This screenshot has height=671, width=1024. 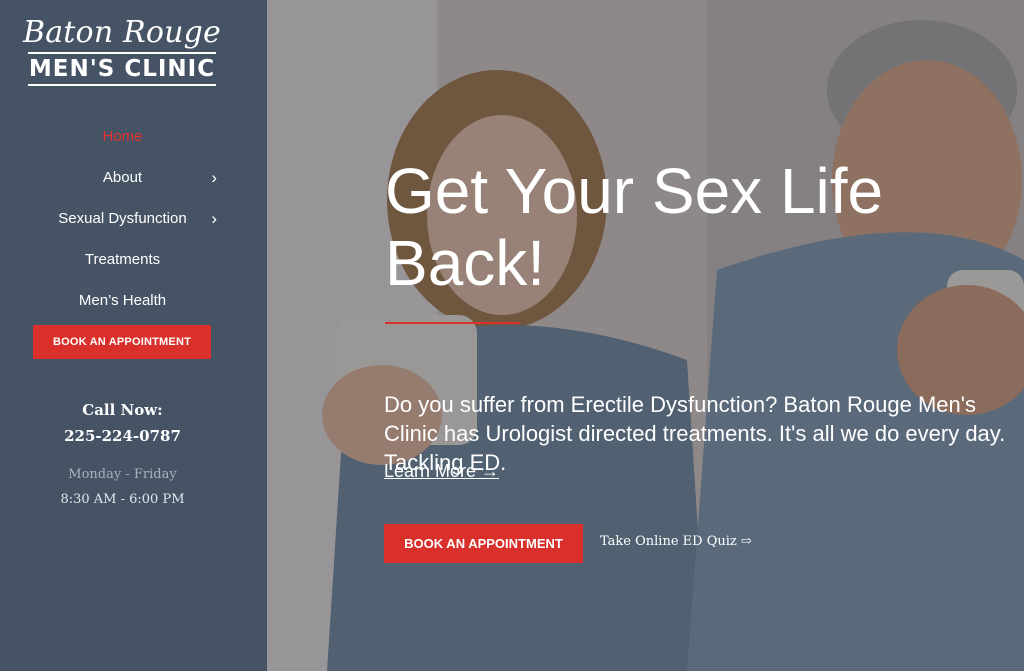 What do you see at coordinates (452, 323) in the screenshot?
I see `hero-divider` at bounding box center [452, 323].